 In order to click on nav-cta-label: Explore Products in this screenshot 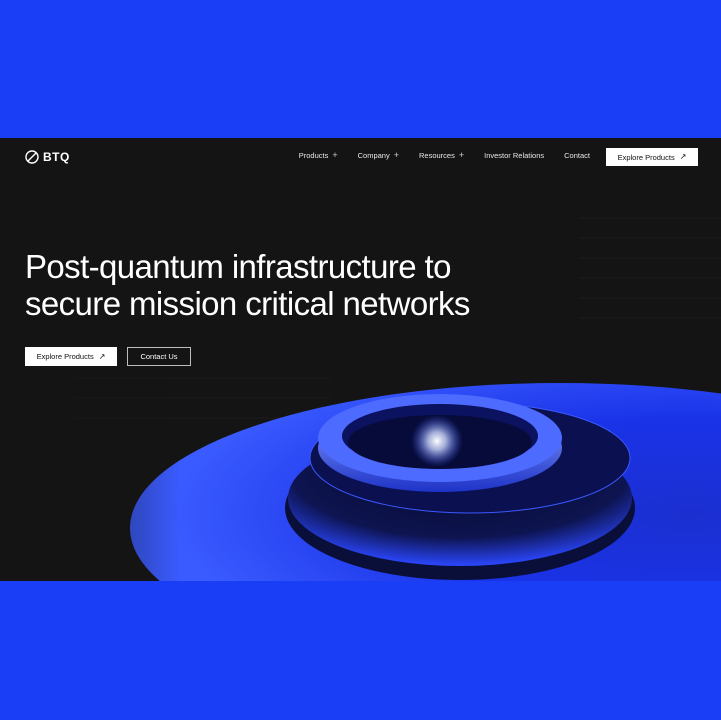, I will do `click(646, 157)`.